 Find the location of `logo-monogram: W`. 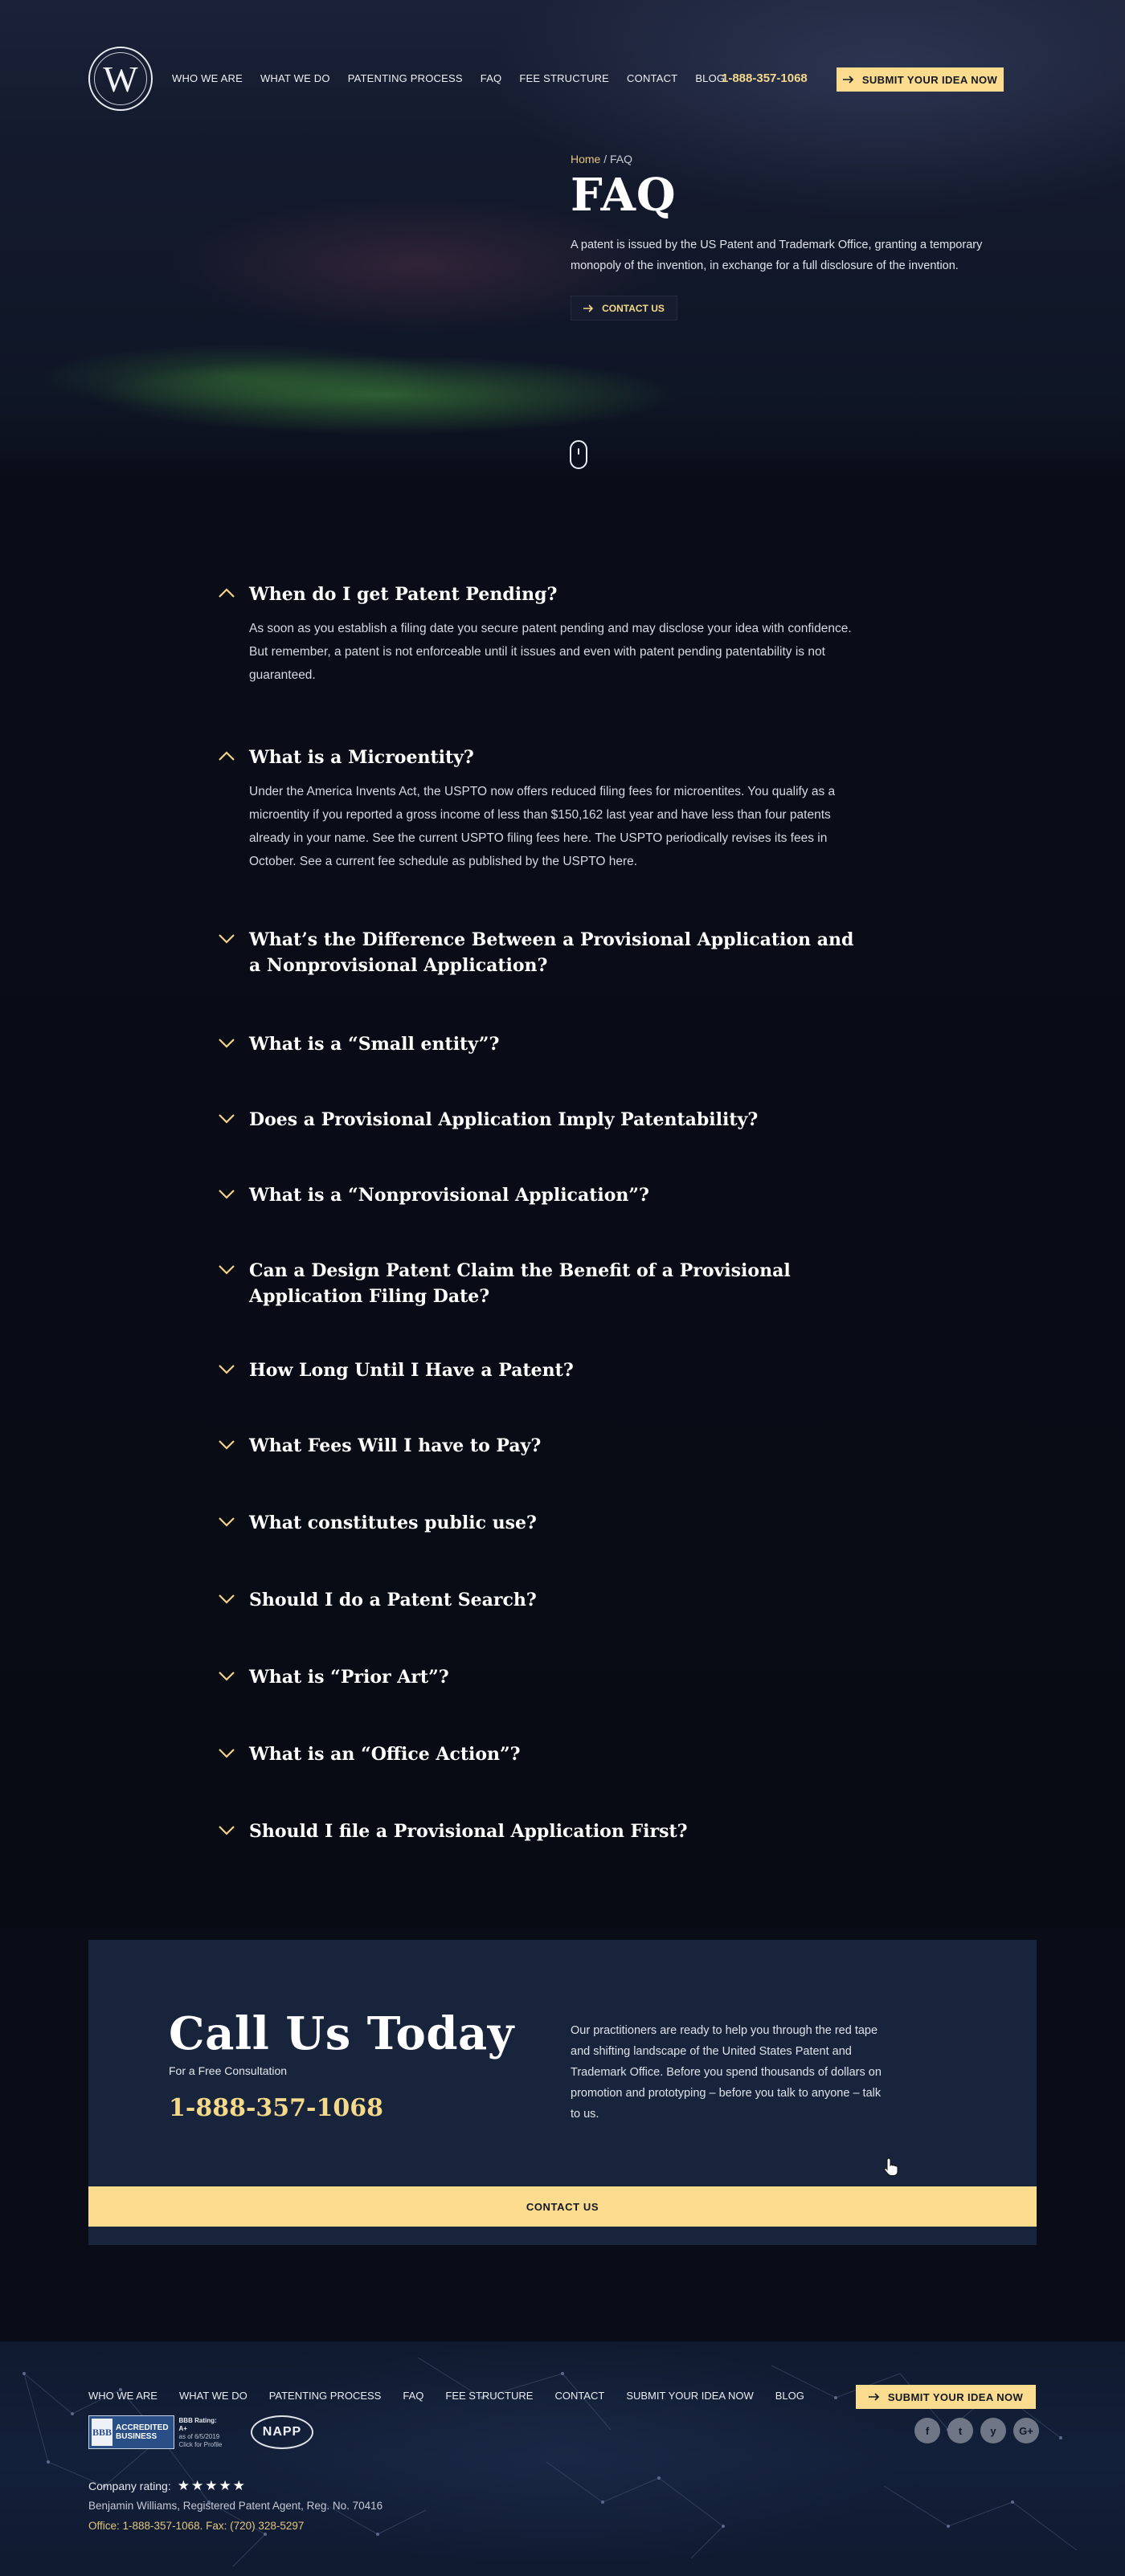

logo-monogram: W is located at coordinates (120, 79).